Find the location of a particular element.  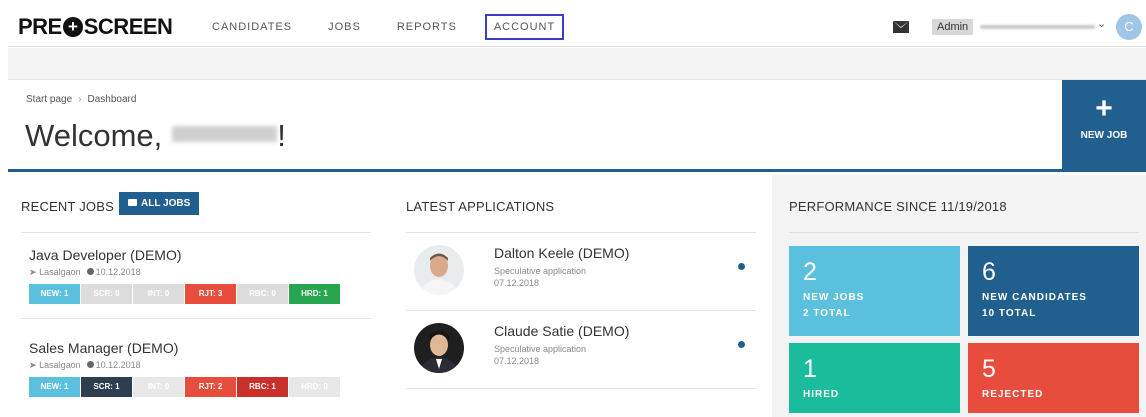

tile-label: REJECTED is located at coordinates (1013, 394).